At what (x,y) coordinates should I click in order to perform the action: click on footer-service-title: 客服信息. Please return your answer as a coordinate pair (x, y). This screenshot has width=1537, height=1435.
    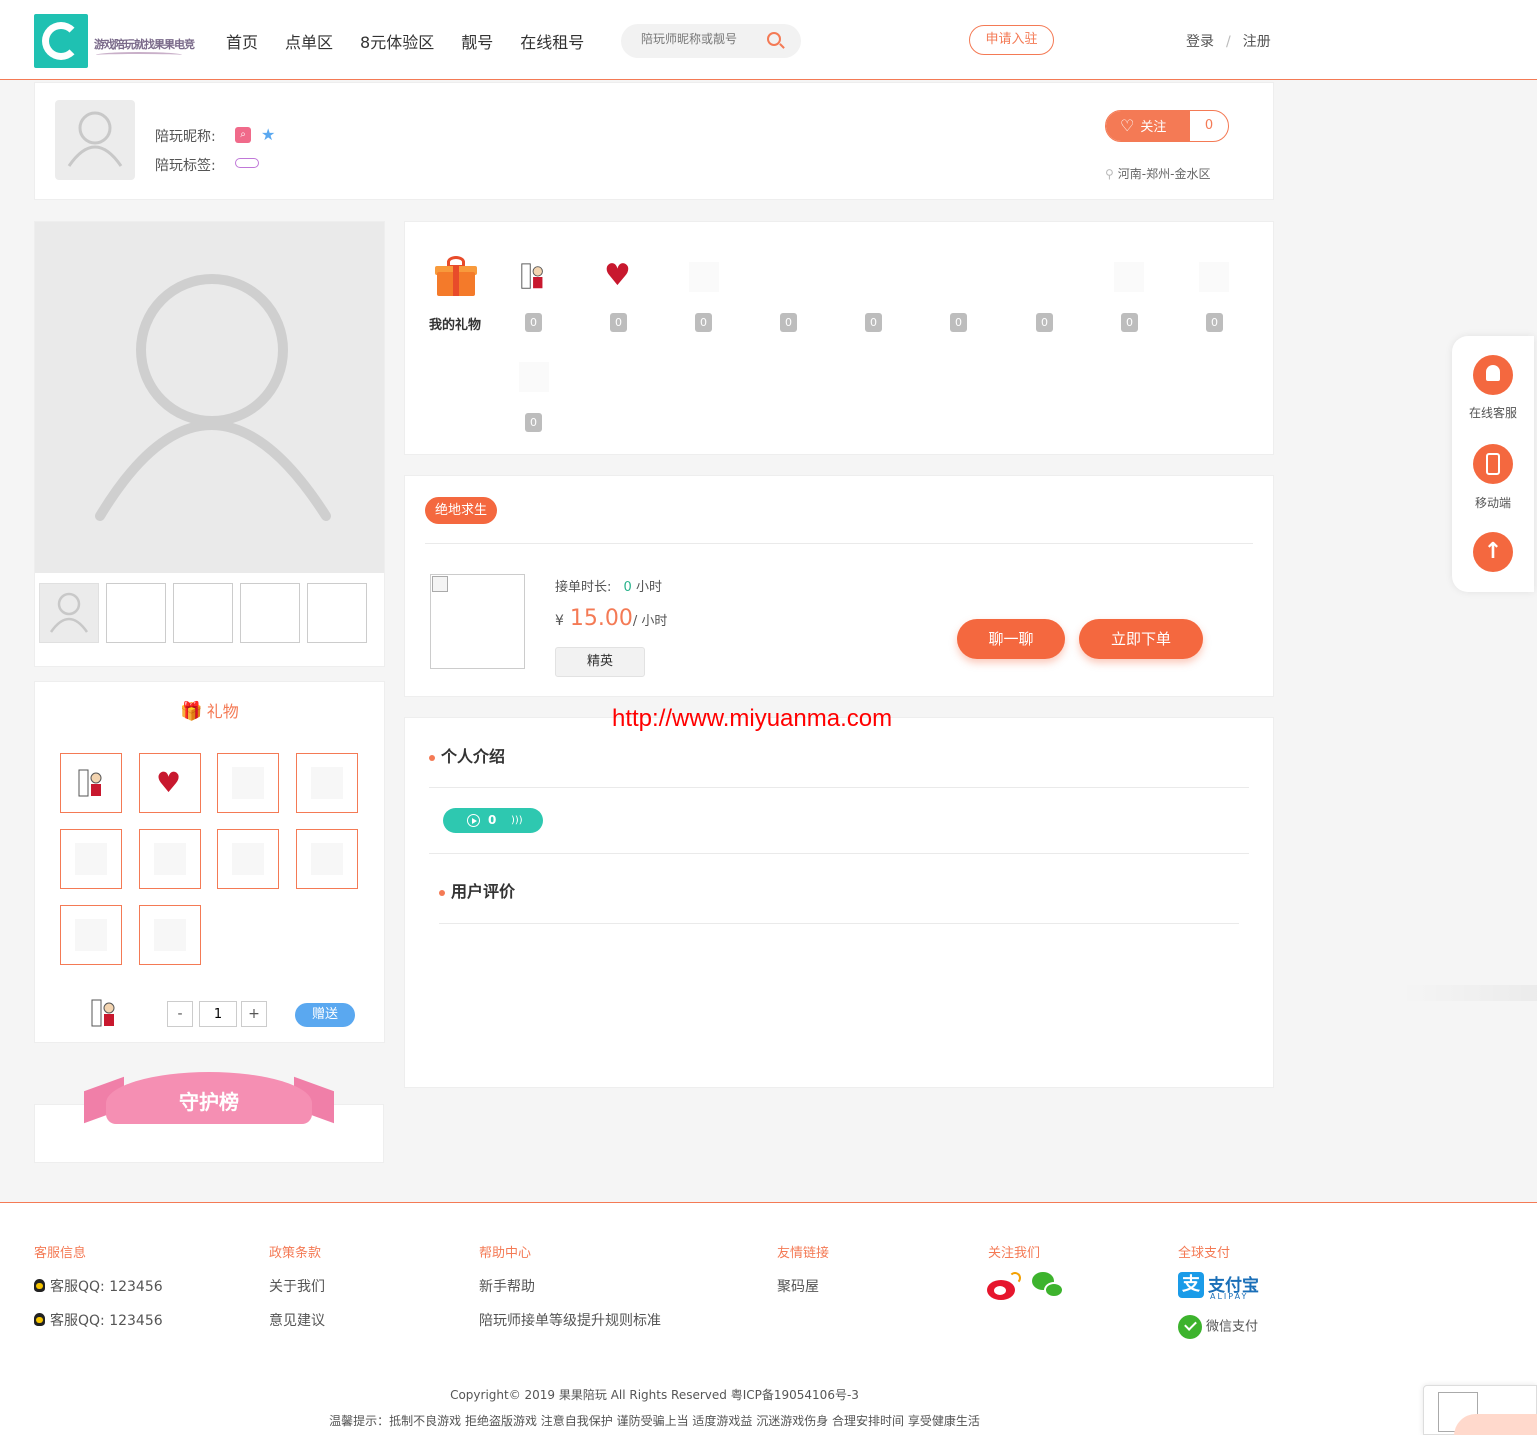
    Looking at the image, I should click on (60, 1253).